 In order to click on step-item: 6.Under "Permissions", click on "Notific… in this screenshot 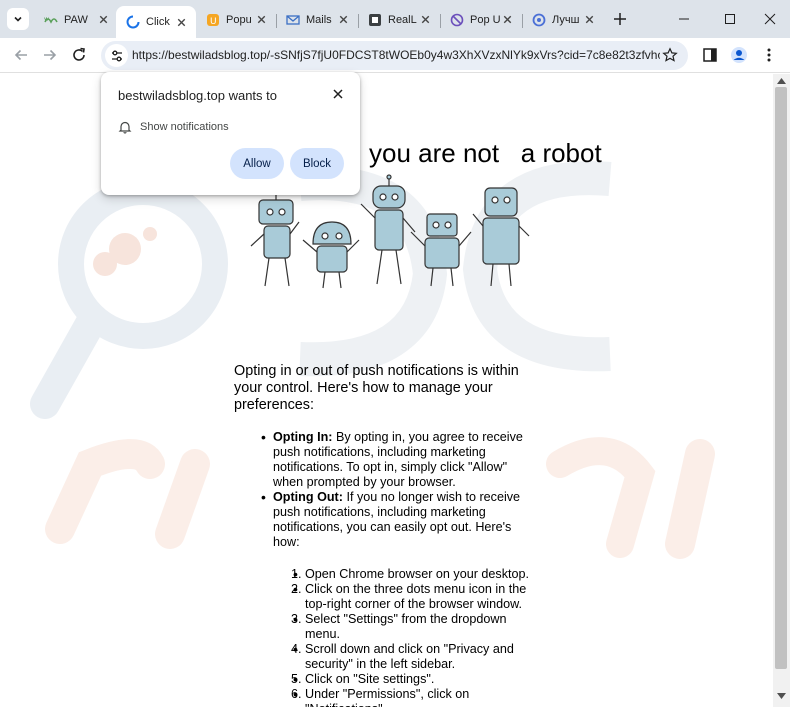, I will do `click(412, 697)`.